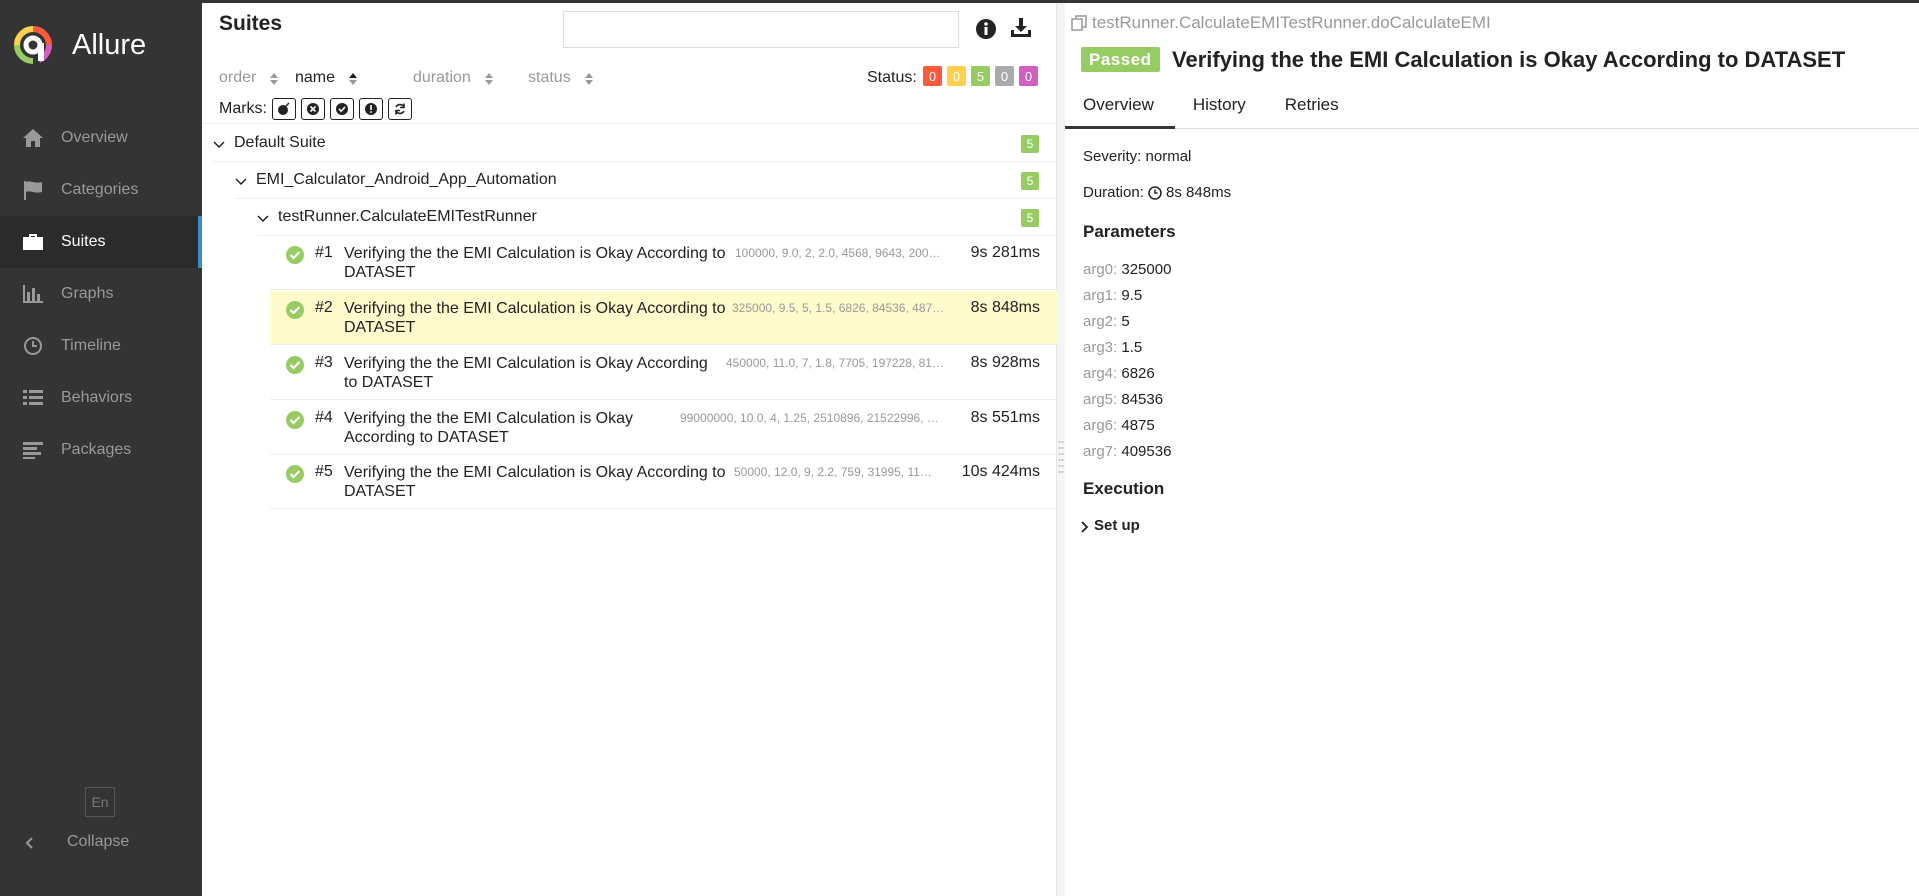 The height and width of the screenshot is (896, 1919). What do you see at coordinates (1109, 525) in the screenshot?
I see `setup-toggle: Set up` at bounding box center [1109, 525].